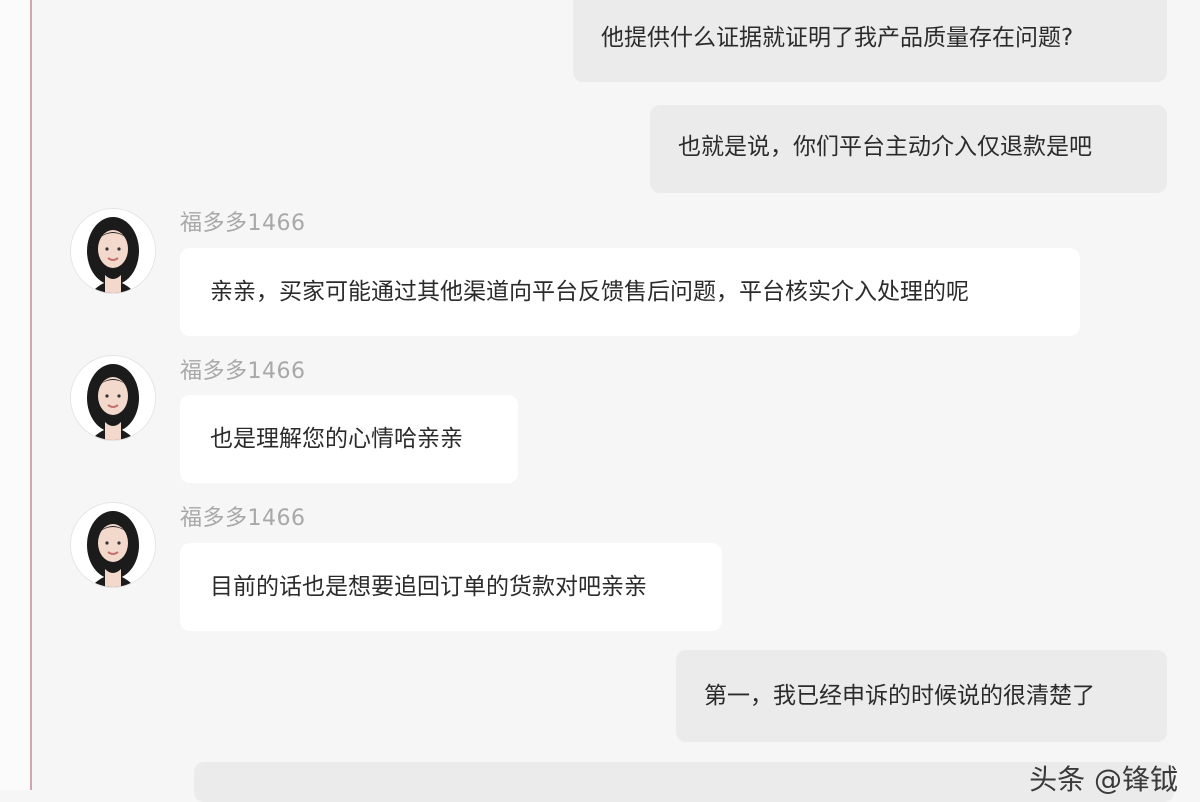  Describe the element at coordinates (428, 587) in the screenshot. I see `message-text: 目前的话也是想要追回订单的货款对吧亲亲` at that location.